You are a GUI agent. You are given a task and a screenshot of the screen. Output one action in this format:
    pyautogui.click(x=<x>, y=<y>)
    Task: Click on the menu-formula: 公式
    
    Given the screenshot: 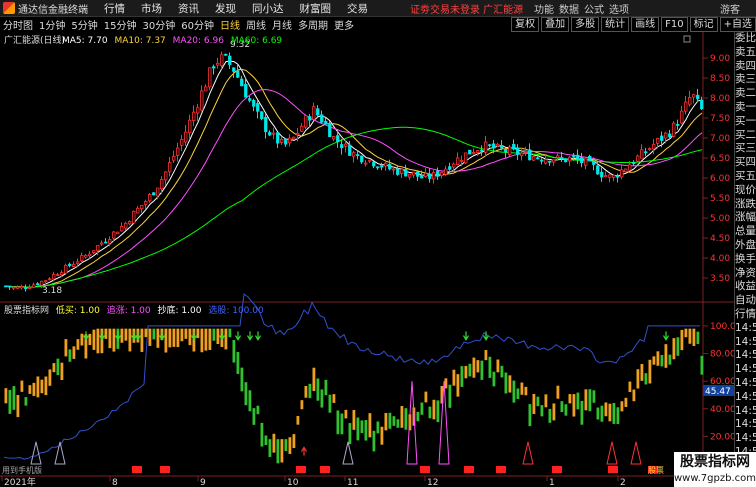 What is the action you would take?
    pyautogui.click(x=594, y=8)
    